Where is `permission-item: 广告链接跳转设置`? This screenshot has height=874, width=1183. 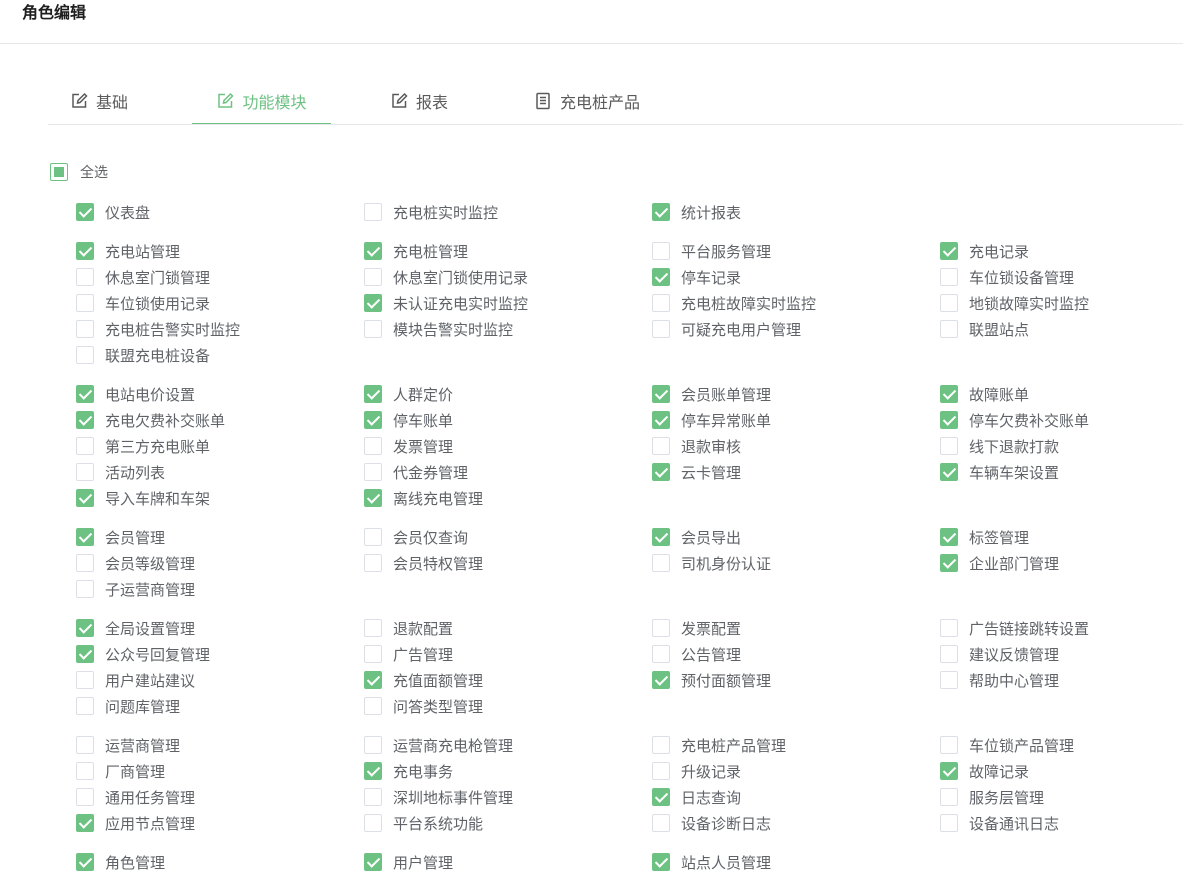 permission-item: 广告链接跳转设置 is located at coordinates (1014, 628).